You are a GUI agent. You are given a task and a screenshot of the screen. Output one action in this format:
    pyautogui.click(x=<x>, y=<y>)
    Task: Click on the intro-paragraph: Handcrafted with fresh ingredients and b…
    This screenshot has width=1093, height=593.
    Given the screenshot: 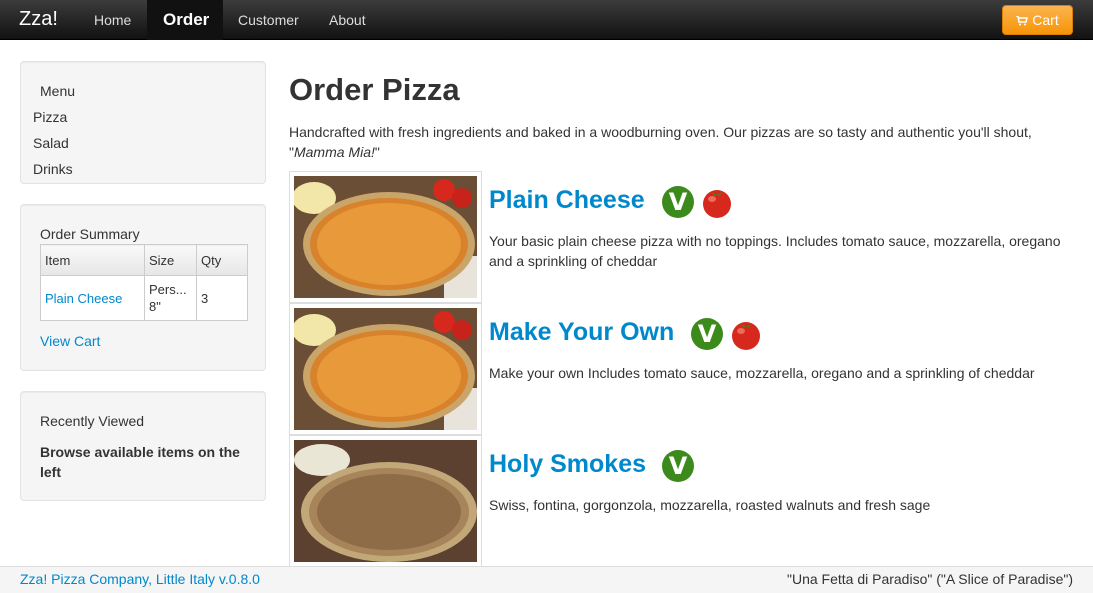 What is the action you would take?
    pyautogui.click(x=684, y=142)
    